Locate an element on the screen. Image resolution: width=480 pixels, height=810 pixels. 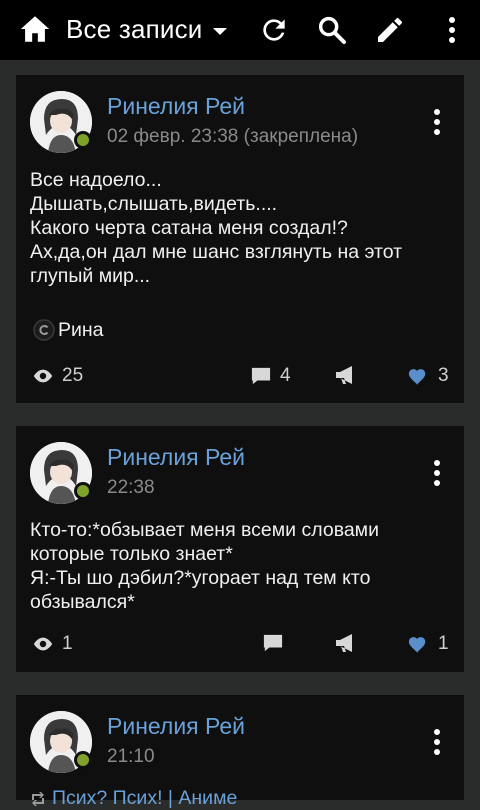
post-signature: Рина is located at coordinates (68, 330).